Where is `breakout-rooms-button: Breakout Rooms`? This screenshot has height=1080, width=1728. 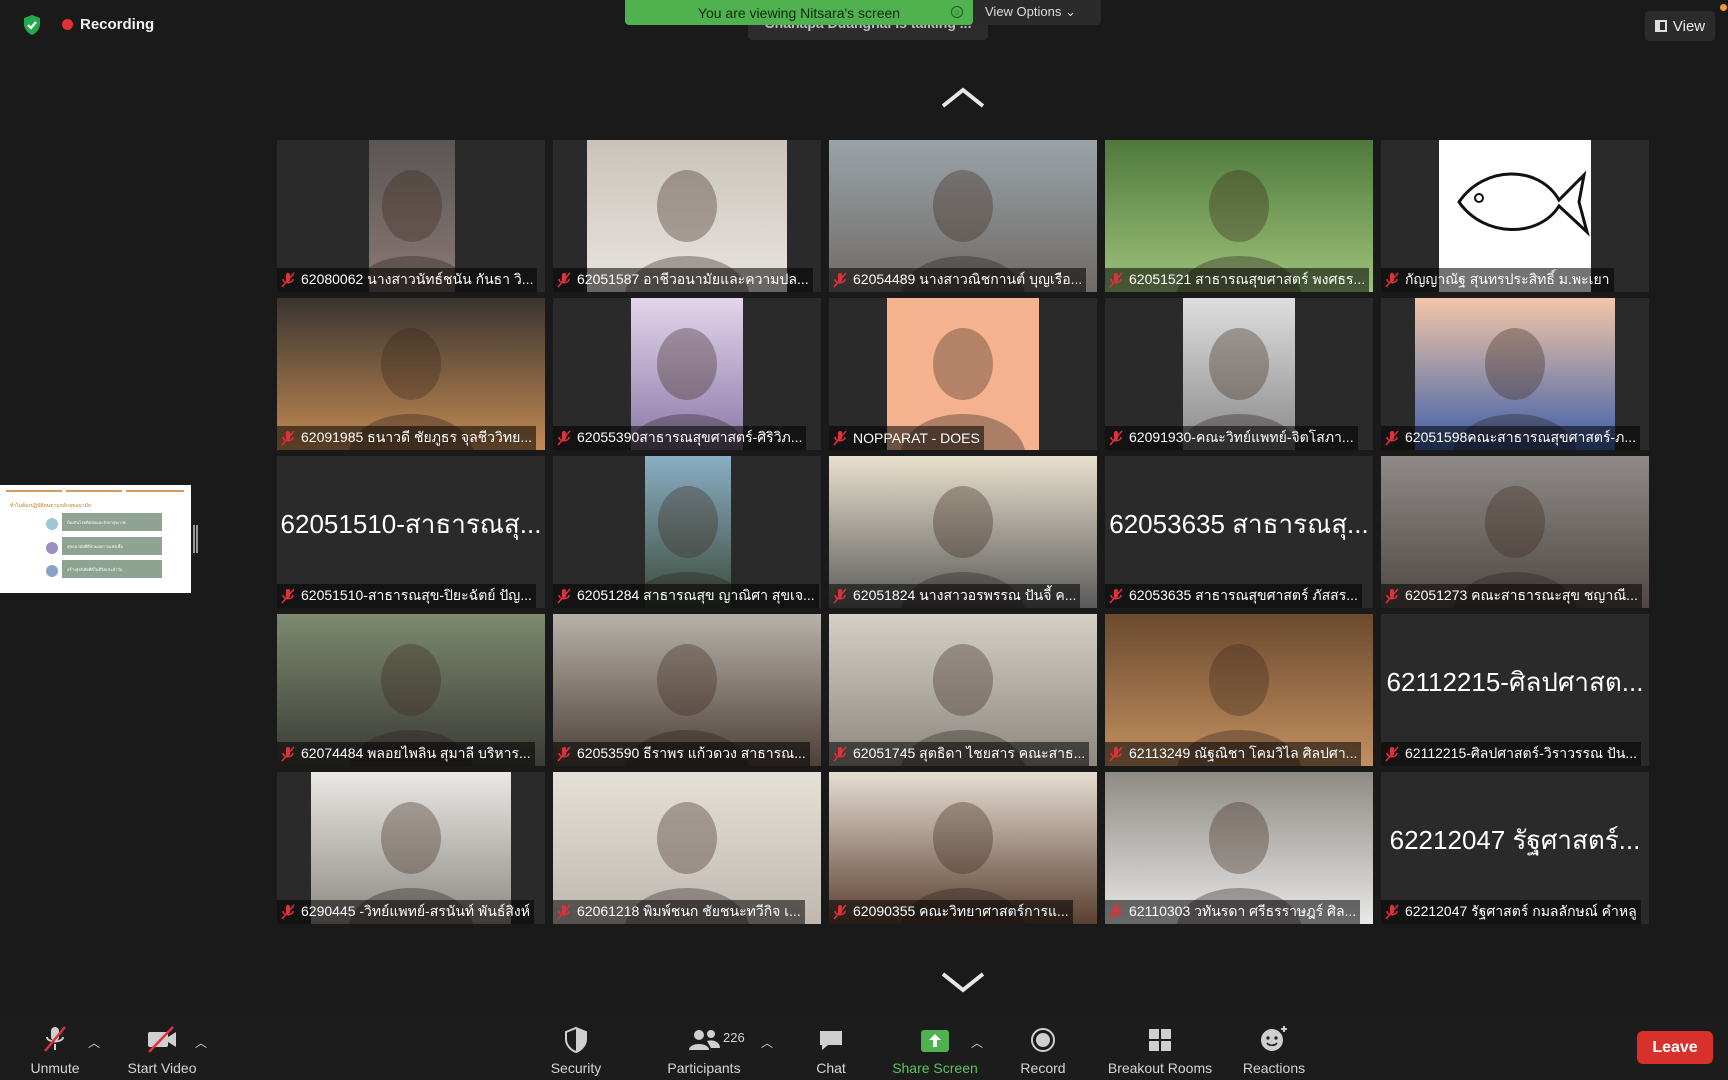
breakout-rooms-button: Breakout Rooms is located at coordinates (1160, 1049).